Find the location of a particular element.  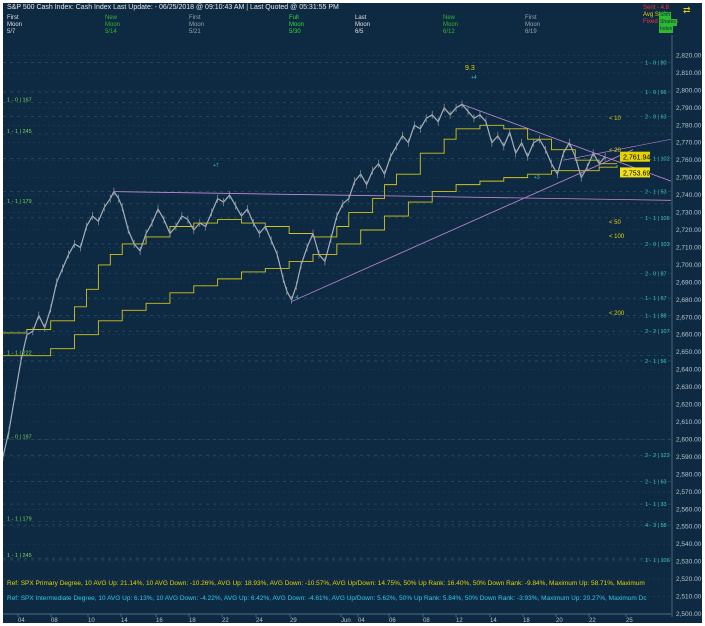

y-tick-label: 2,650.00 is located at coordinates (689, 352).